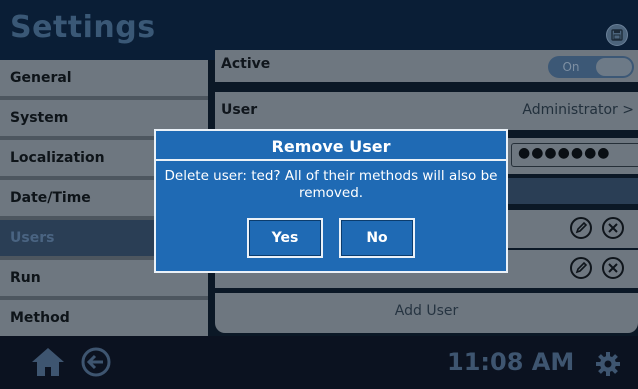 The width and height of the screenshot is (638, 389). What do you see at coordinates (571, 67) in the screenshot?
I see `toggle-on-label: On` at bounding box center [571, 67].